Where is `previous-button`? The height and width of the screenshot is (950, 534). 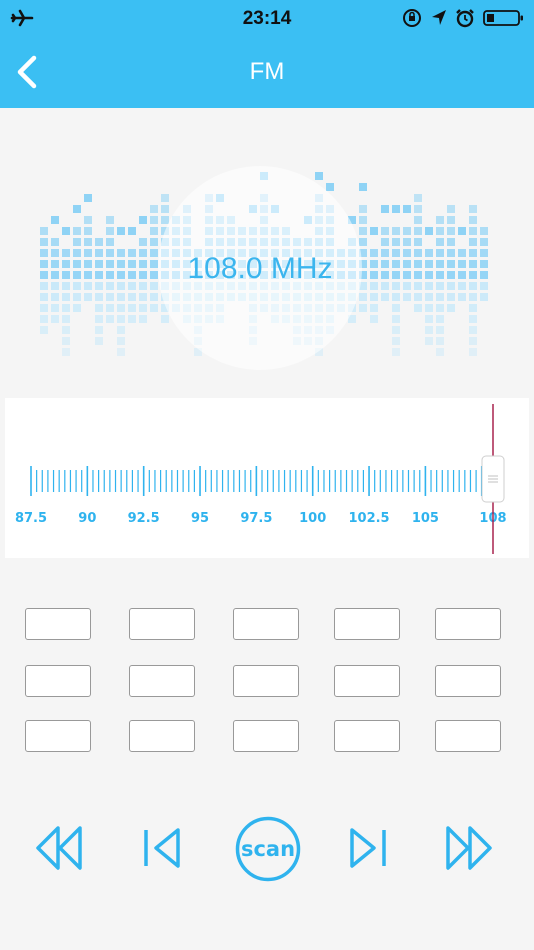 previous-button is located at coordinates (162, 850).